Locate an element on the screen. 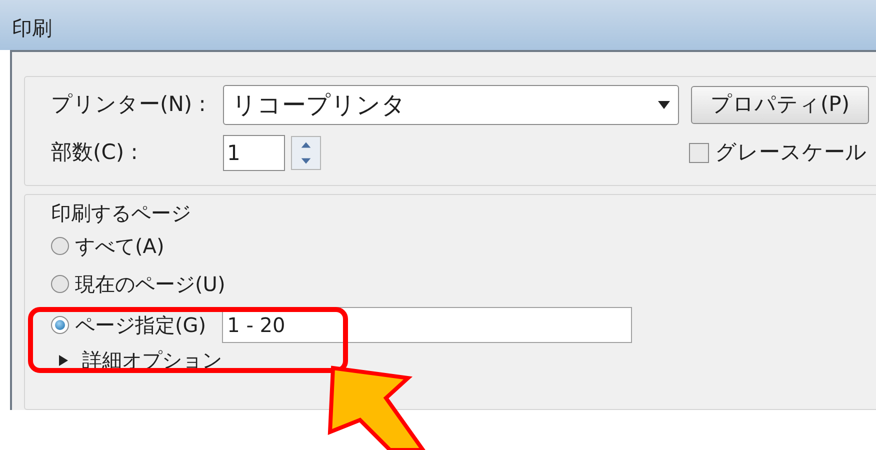  printer-dropdown: リコープリンタ is located at coordinates (451, 105).